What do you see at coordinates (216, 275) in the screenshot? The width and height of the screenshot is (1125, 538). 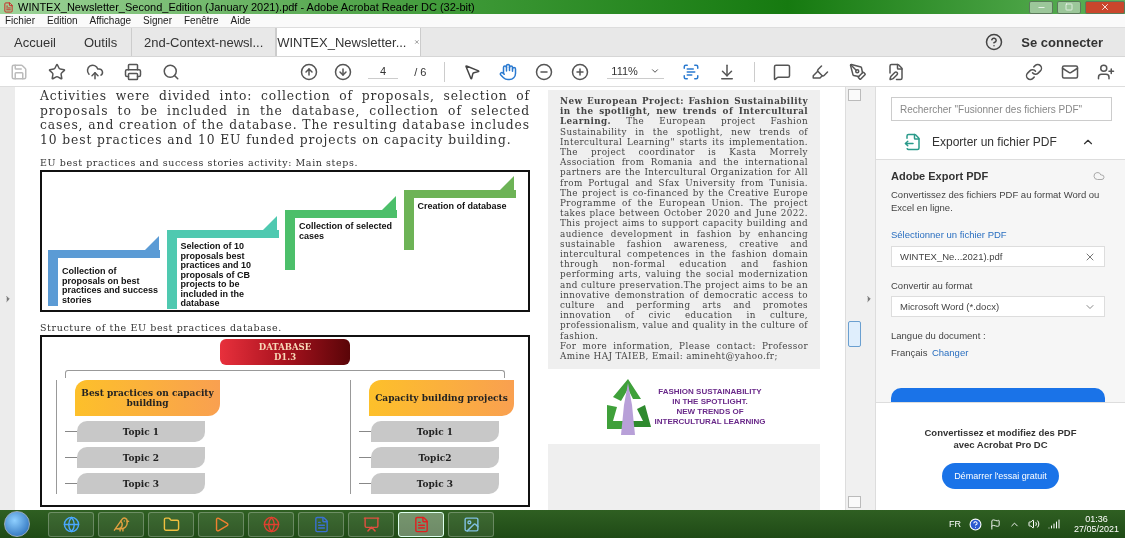 I see `step-label: Selection of 10 proposals best practices and 10 proposals of CB projects to be included in the database` at bounding box center [216, 275].